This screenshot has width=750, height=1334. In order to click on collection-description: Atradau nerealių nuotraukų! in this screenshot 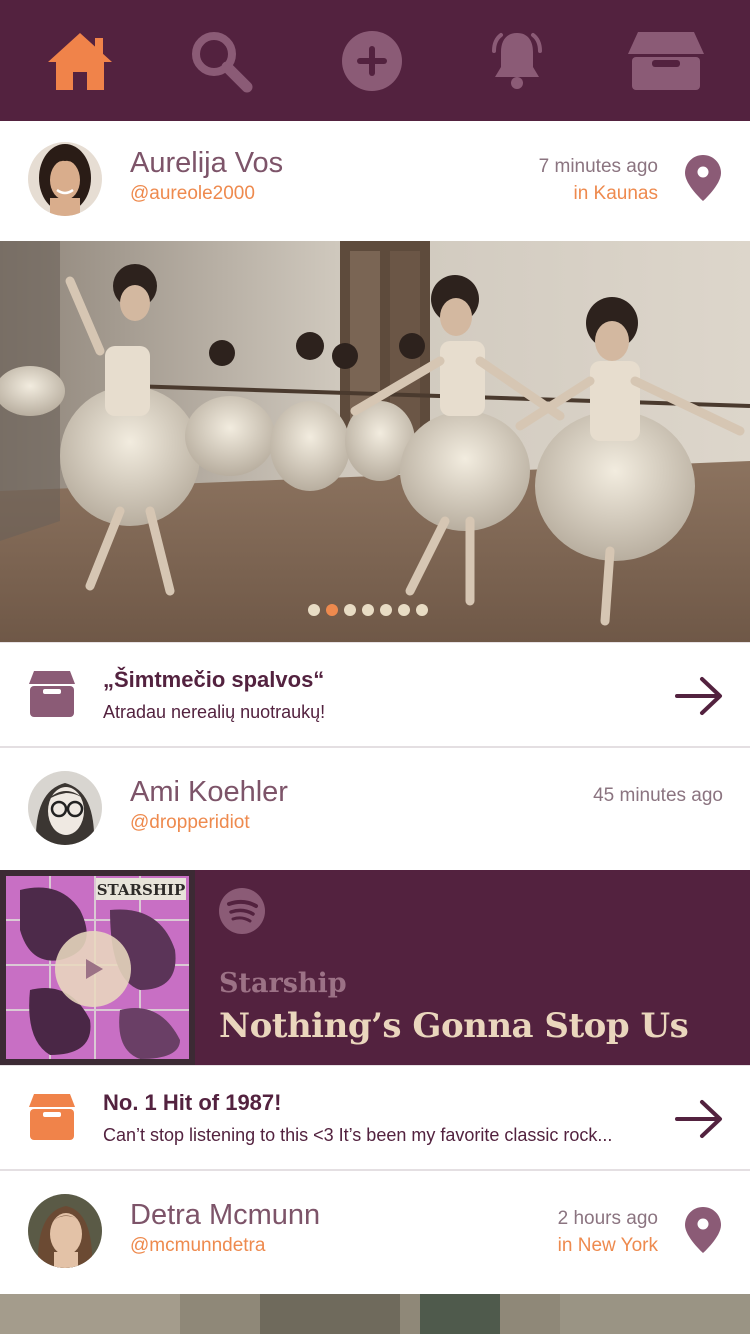, I will do `click(214, 712)`.